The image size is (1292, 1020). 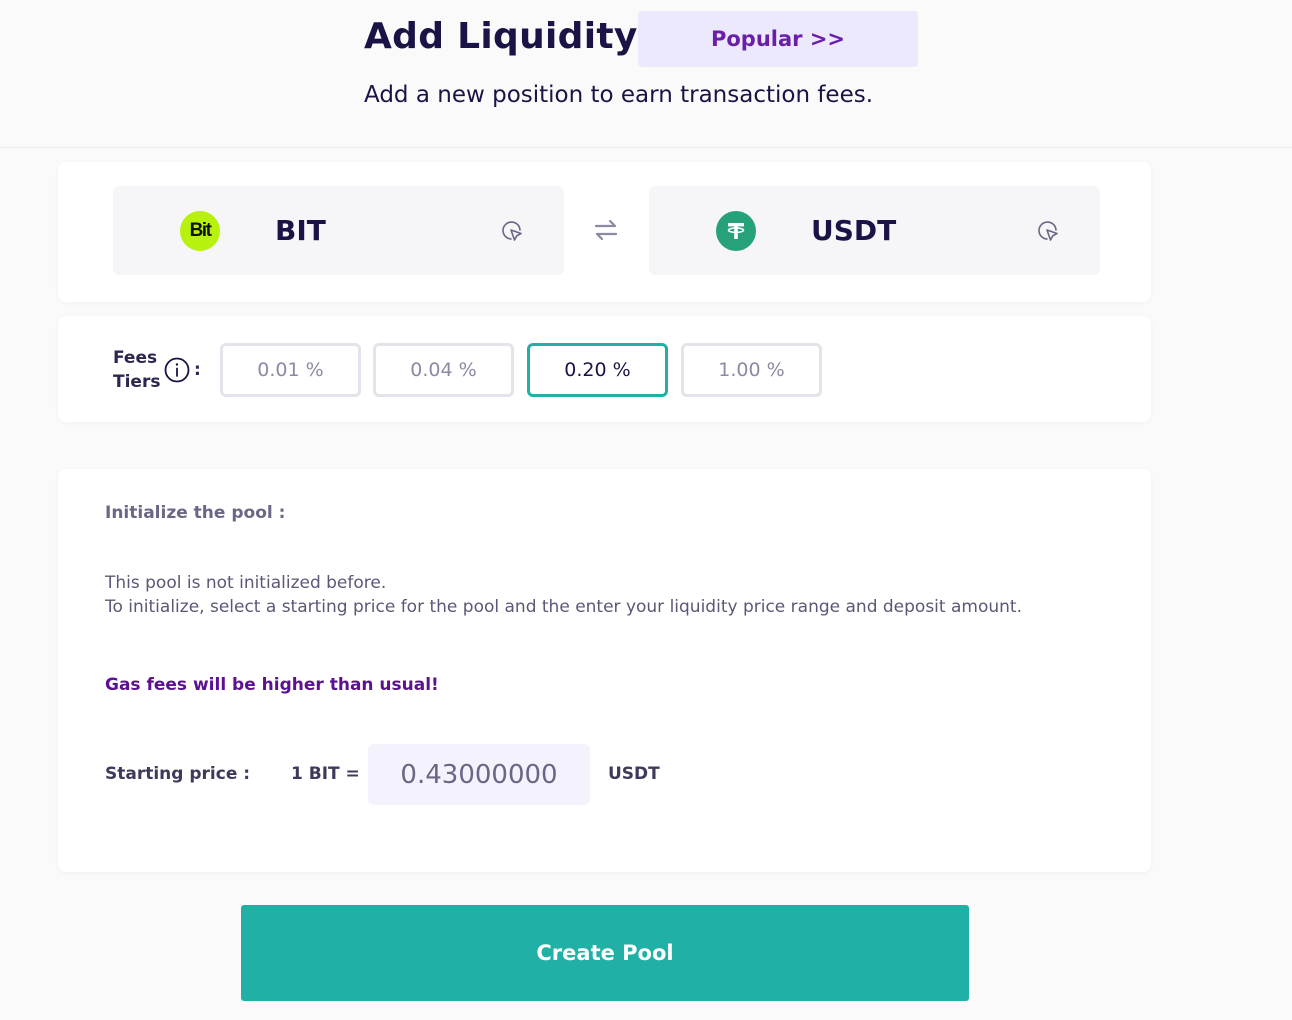 I want to click on fee-tier-0-01: 0.01 %, so click(x=290, y=370).